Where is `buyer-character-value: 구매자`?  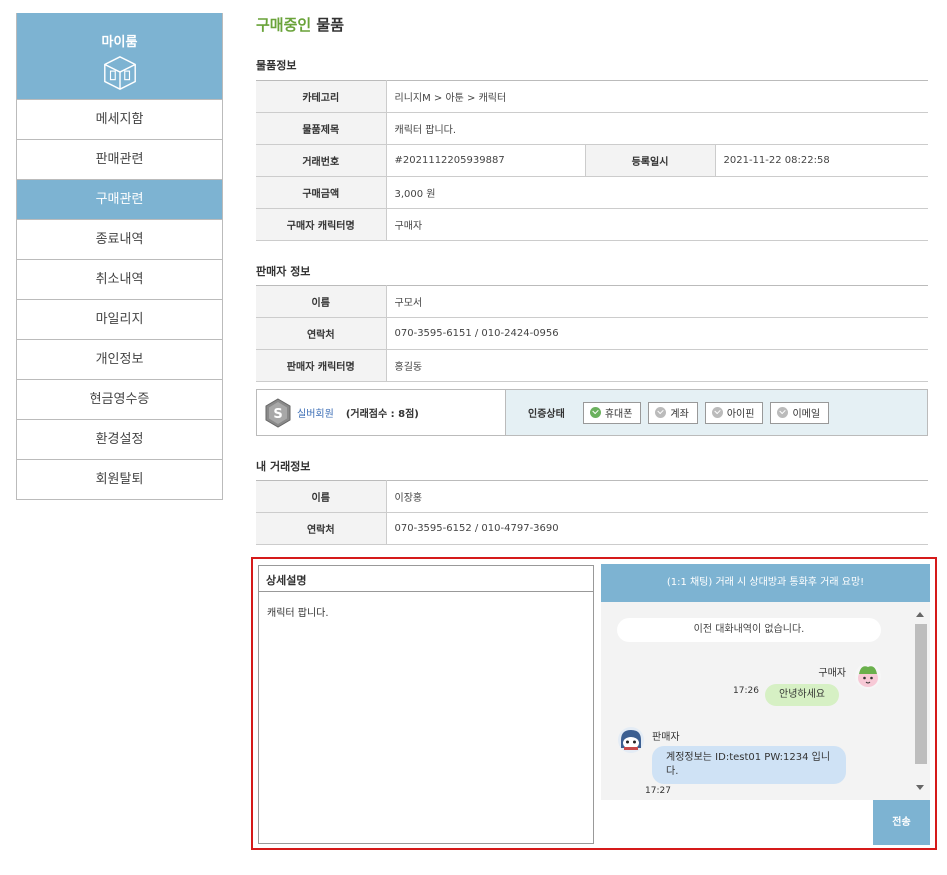
buyer-character-value: 구매자 is located at coordinates (657, 224).